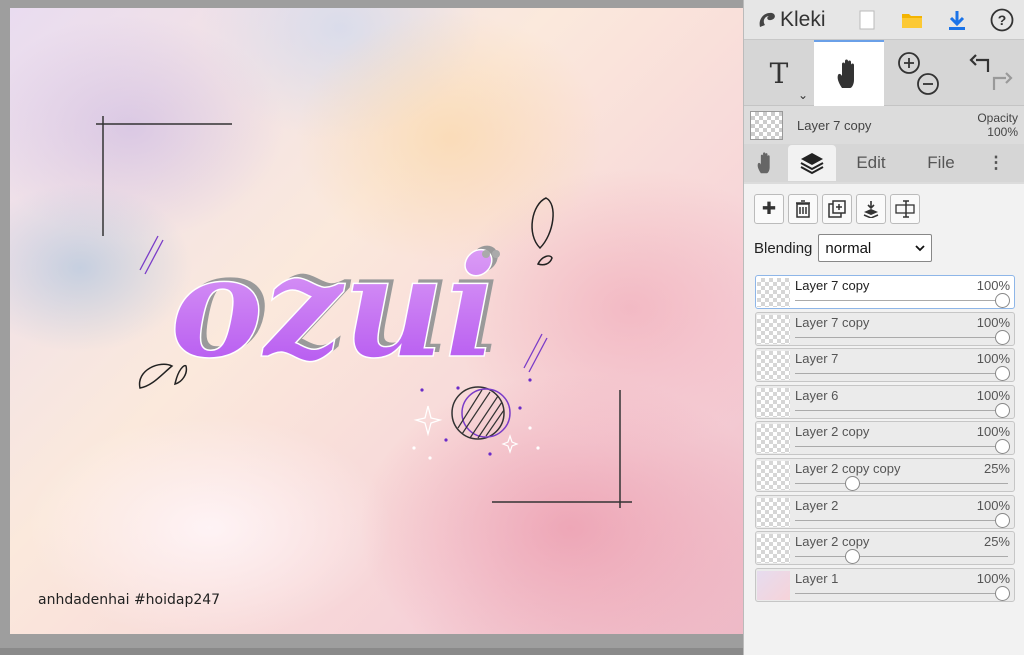 This screenshot has width=1024, height=655. Describe the element at coordinates (834, 125) in the screenshot. I see `current-layer-name: Layer 7 copy` at that location.